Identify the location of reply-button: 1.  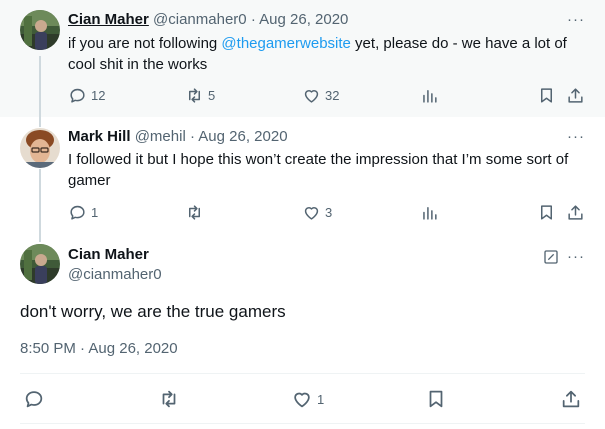
(83, 212).